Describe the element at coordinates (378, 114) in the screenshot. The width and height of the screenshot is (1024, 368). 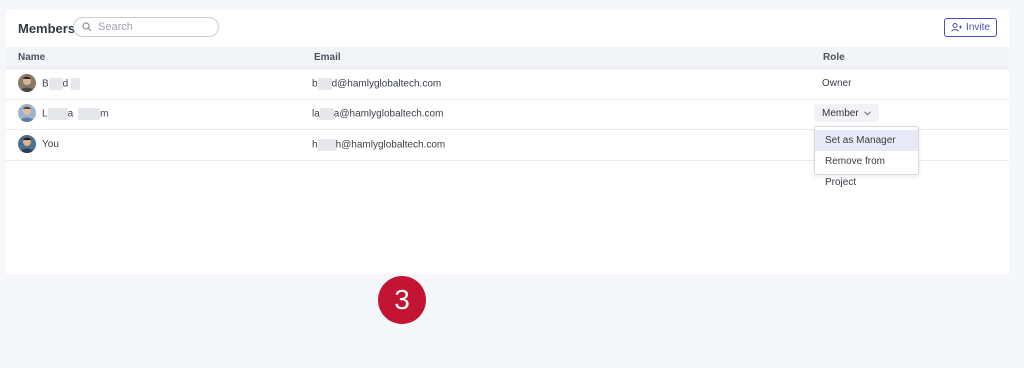
I see `member-email: la a@hamlyglobaltech.com` at that location.